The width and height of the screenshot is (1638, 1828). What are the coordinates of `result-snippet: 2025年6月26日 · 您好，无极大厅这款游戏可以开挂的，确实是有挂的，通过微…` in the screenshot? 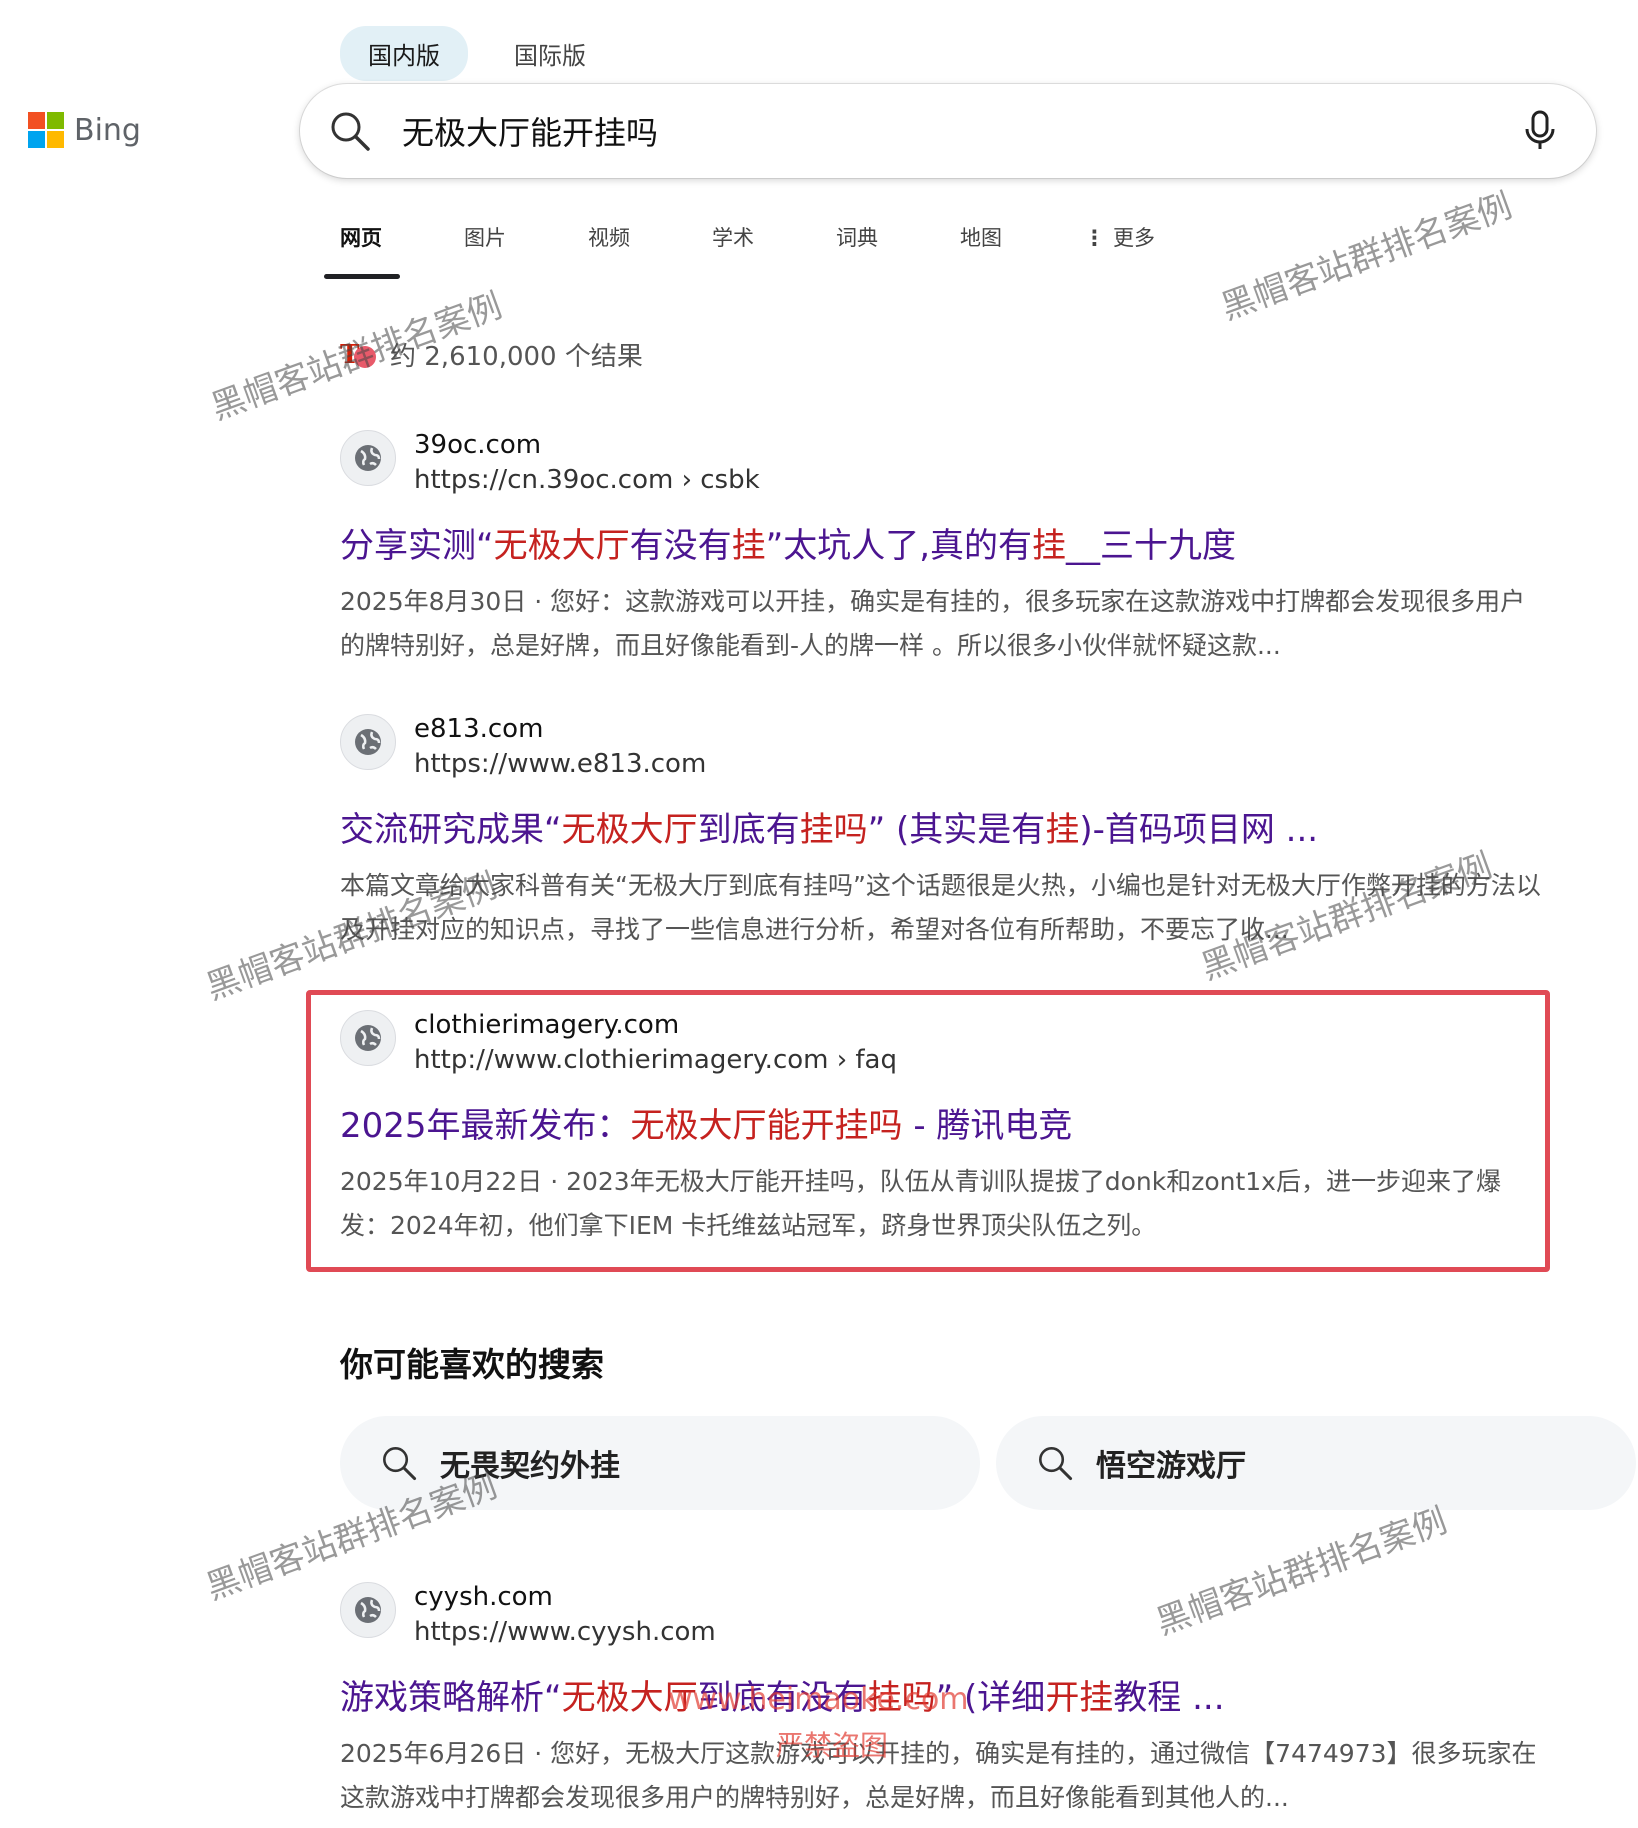 It's located at (938, 1775).